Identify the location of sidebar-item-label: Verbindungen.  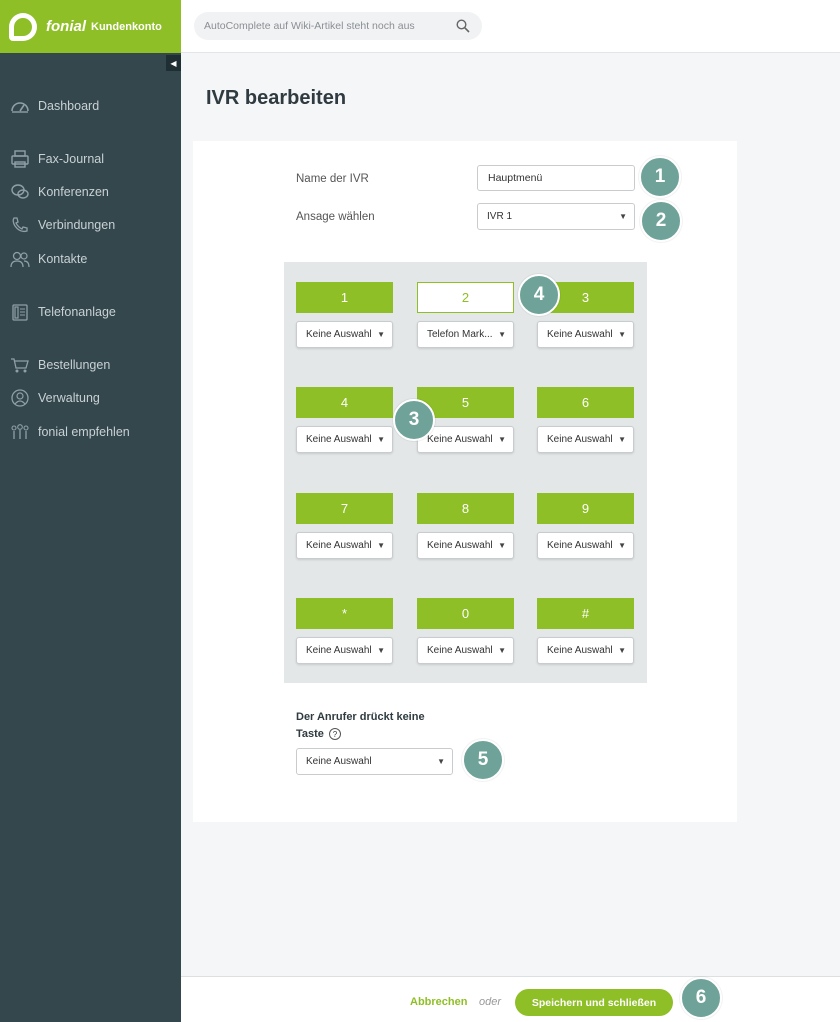
(77, 225).